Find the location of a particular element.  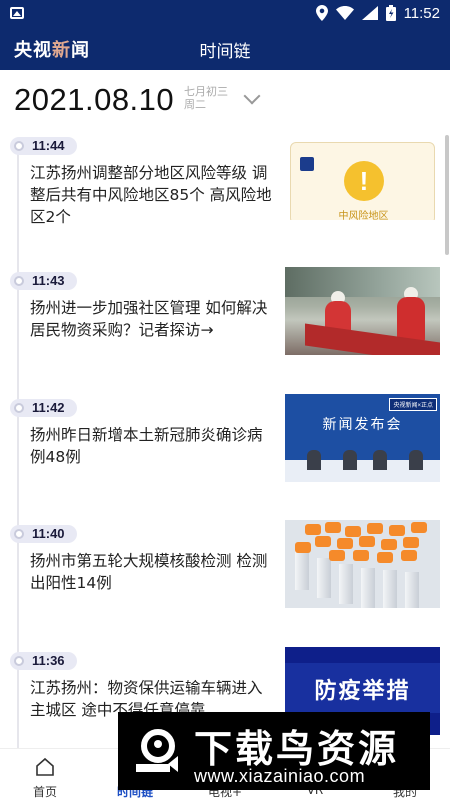

chevron-down-icon is located at coordinates (252, 96).